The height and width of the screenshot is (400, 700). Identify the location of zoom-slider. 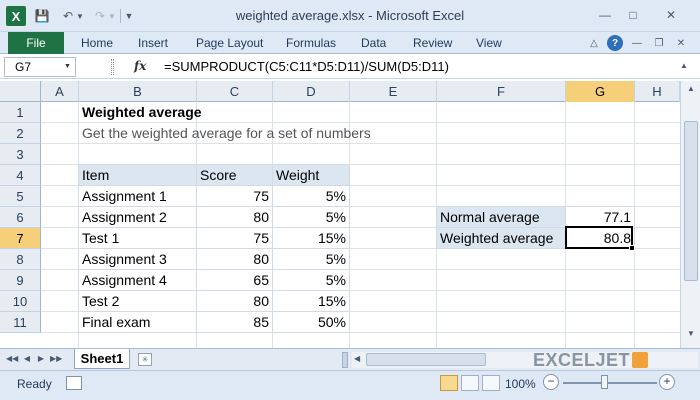
(610, 383).